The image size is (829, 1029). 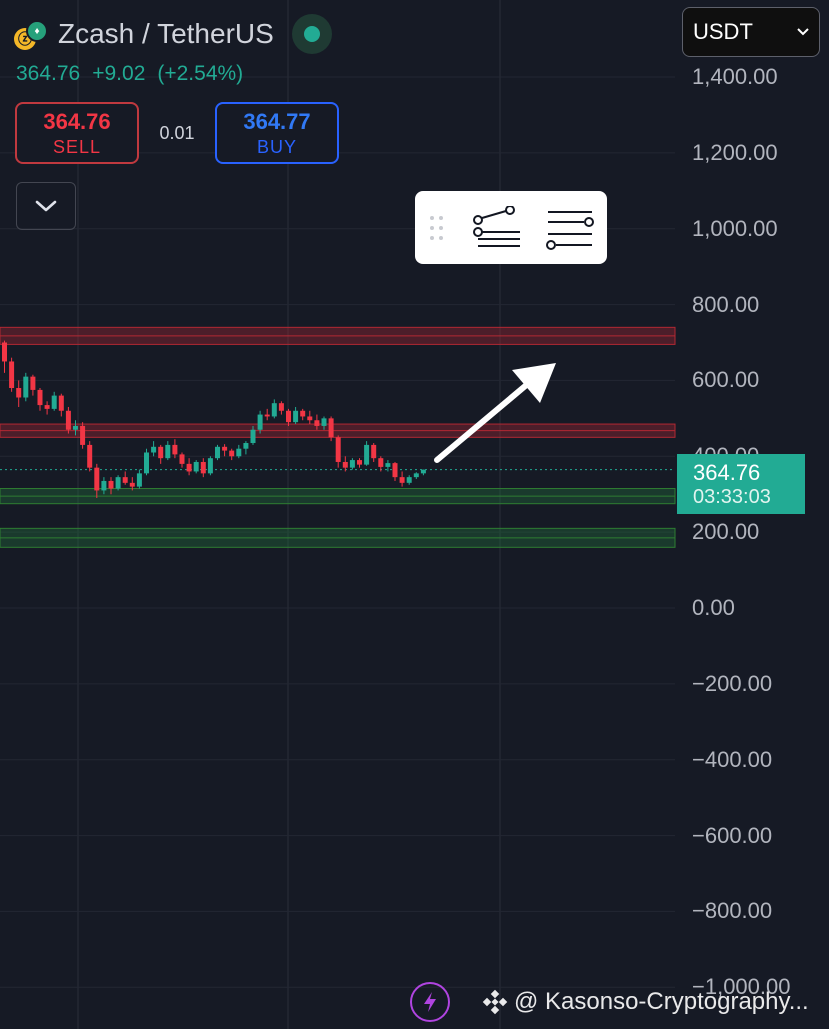 I want to click on sell-label: SELL, so click(x=77, y=146).